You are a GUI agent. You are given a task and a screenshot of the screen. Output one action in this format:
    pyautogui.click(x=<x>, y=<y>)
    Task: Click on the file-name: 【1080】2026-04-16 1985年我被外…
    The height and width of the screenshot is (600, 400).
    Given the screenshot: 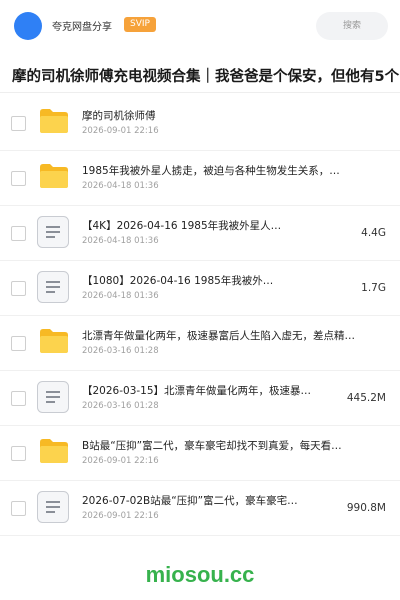 What is the action you would take?
    pyautogui.click(x=177, y=280)
    